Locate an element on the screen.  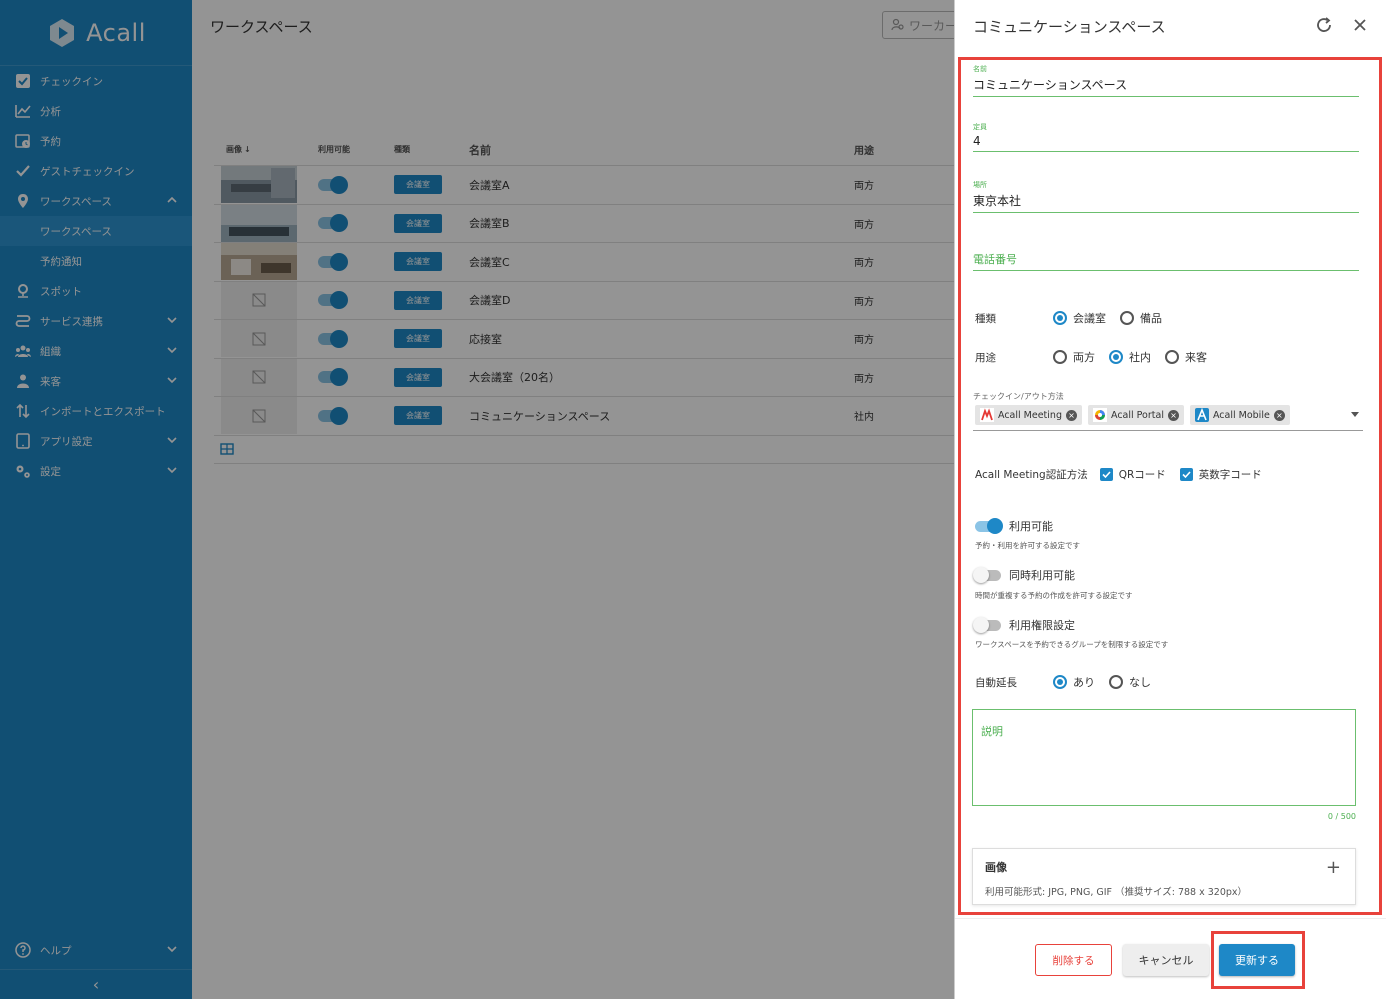
capacity-input: 4 is located at coordinates (1166, 142).